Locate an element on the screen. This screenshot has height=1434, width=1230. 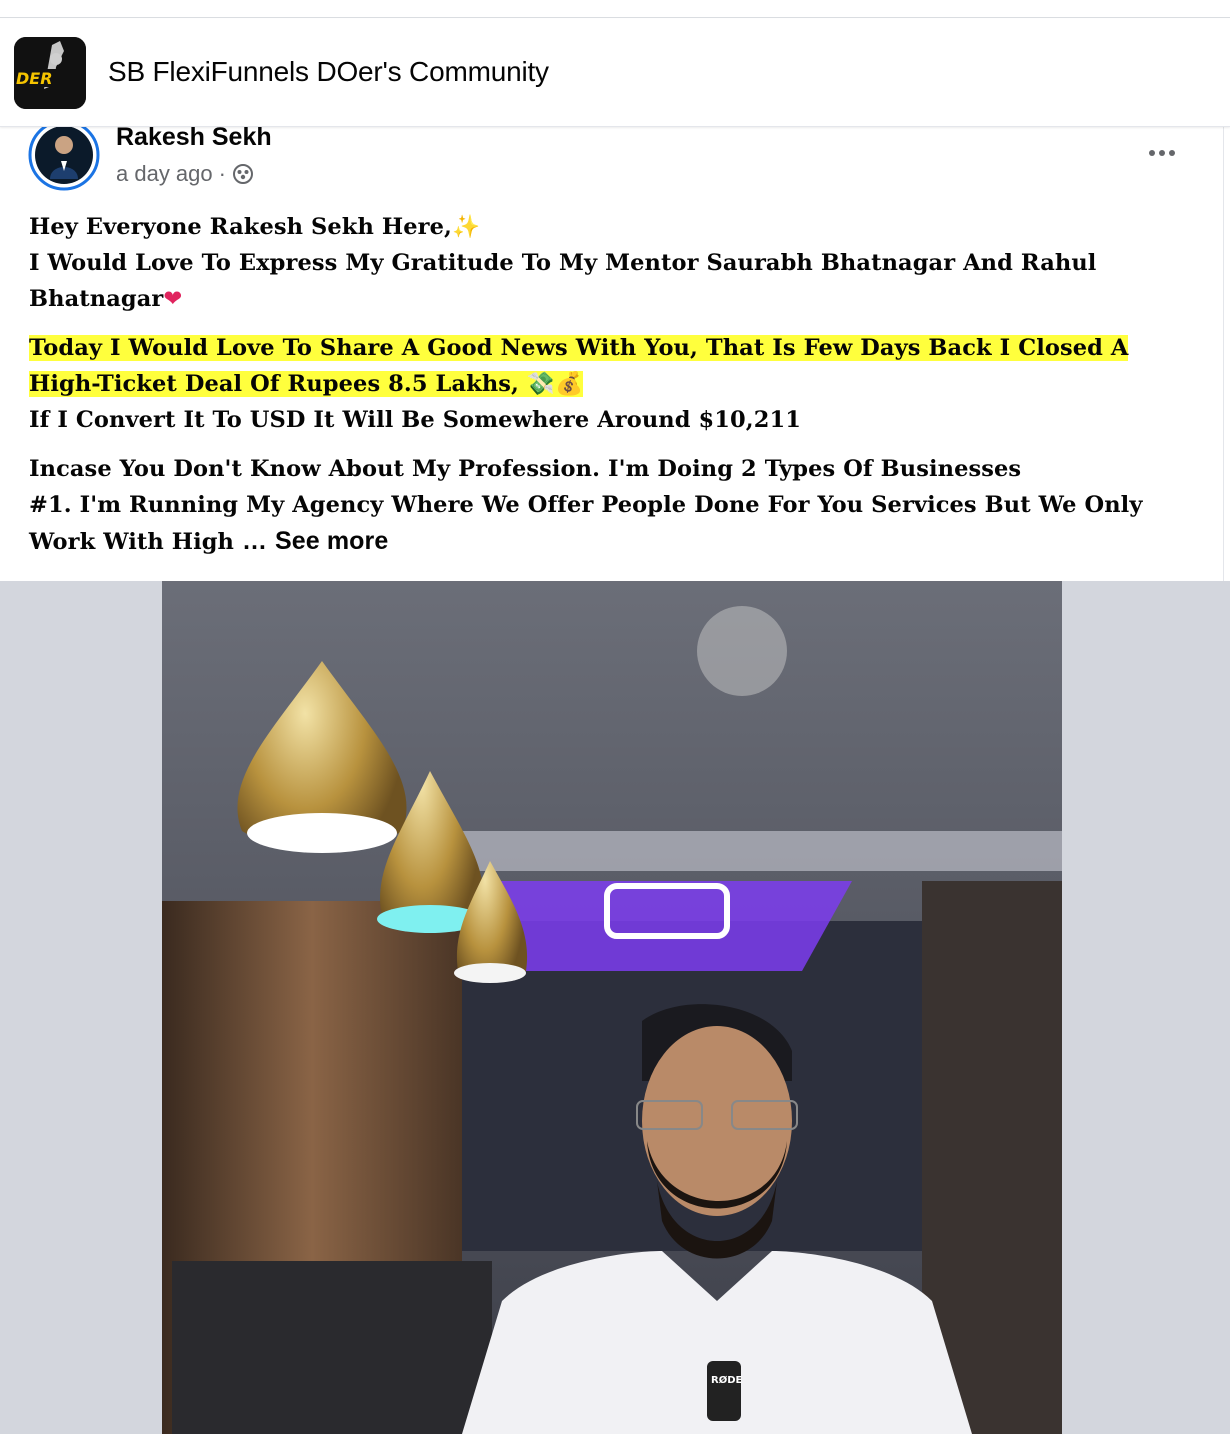
money-emoji-icon: 💸💰 is located at coordinates (555, 384).